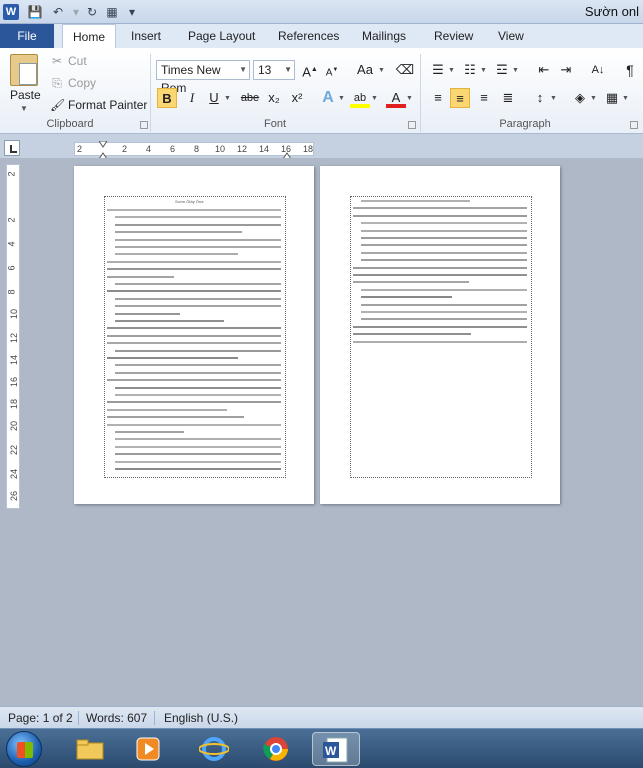 The height and width of the screenshot is (768, 643). I want to click on undo-dropdown-icon: ▾, so click(76, 12).